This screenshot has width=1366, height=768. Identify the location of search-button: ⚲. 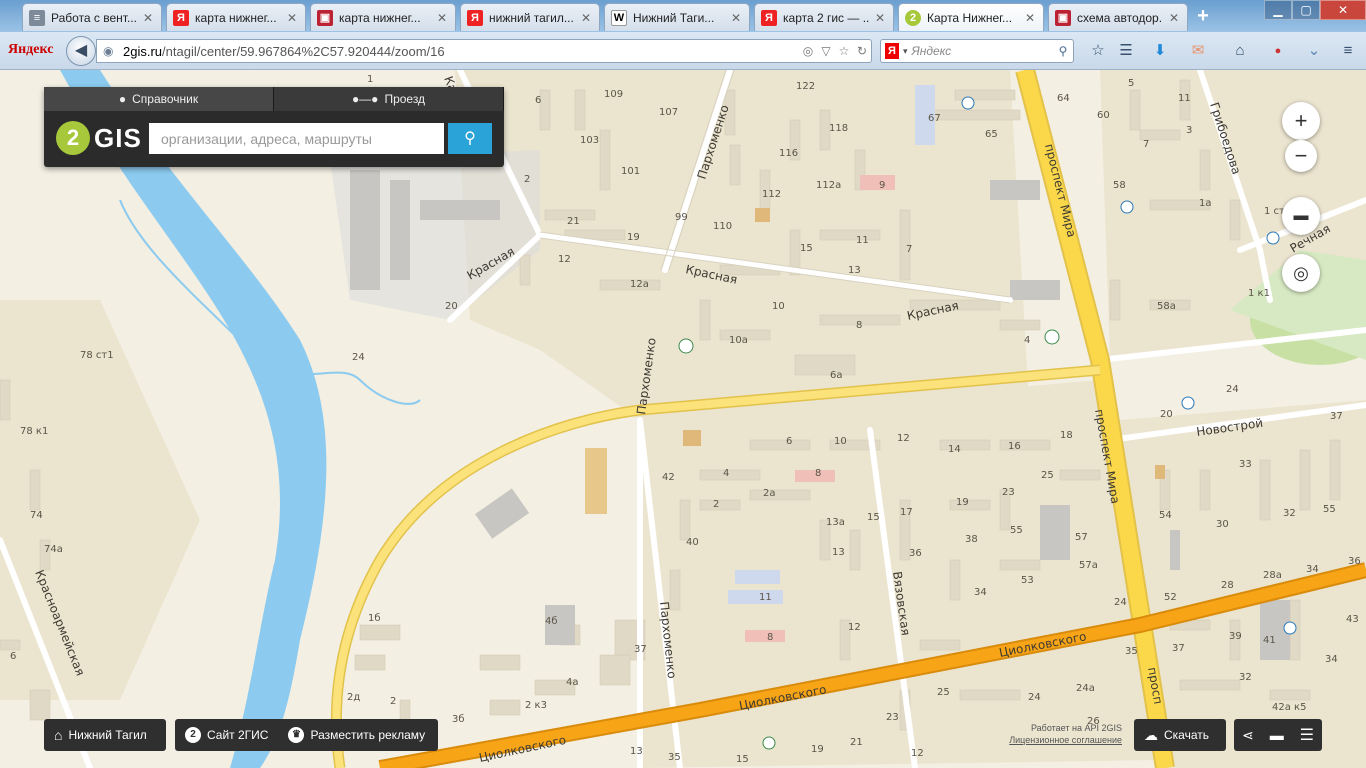
(470, 138).